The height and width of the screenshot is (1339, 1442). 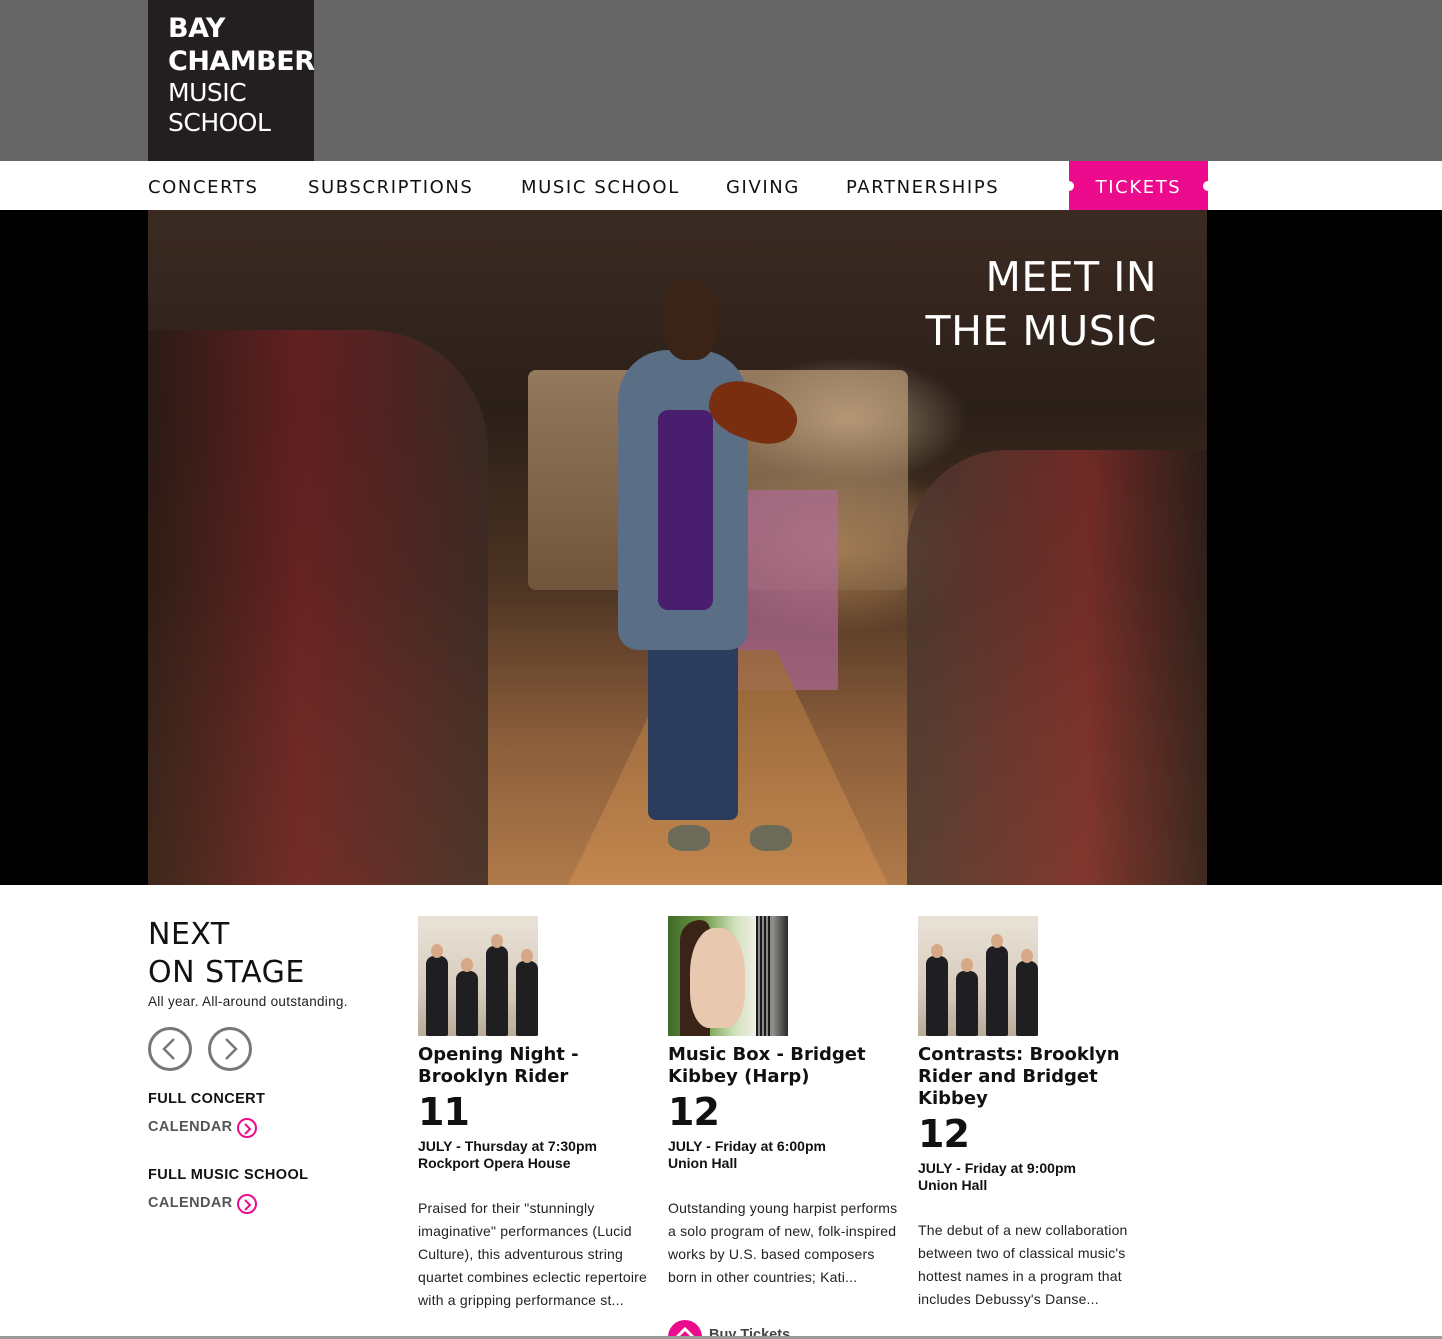 I want to click on event-when: JULY - Friday at 9:00pm, so click(x=997, y=1168).